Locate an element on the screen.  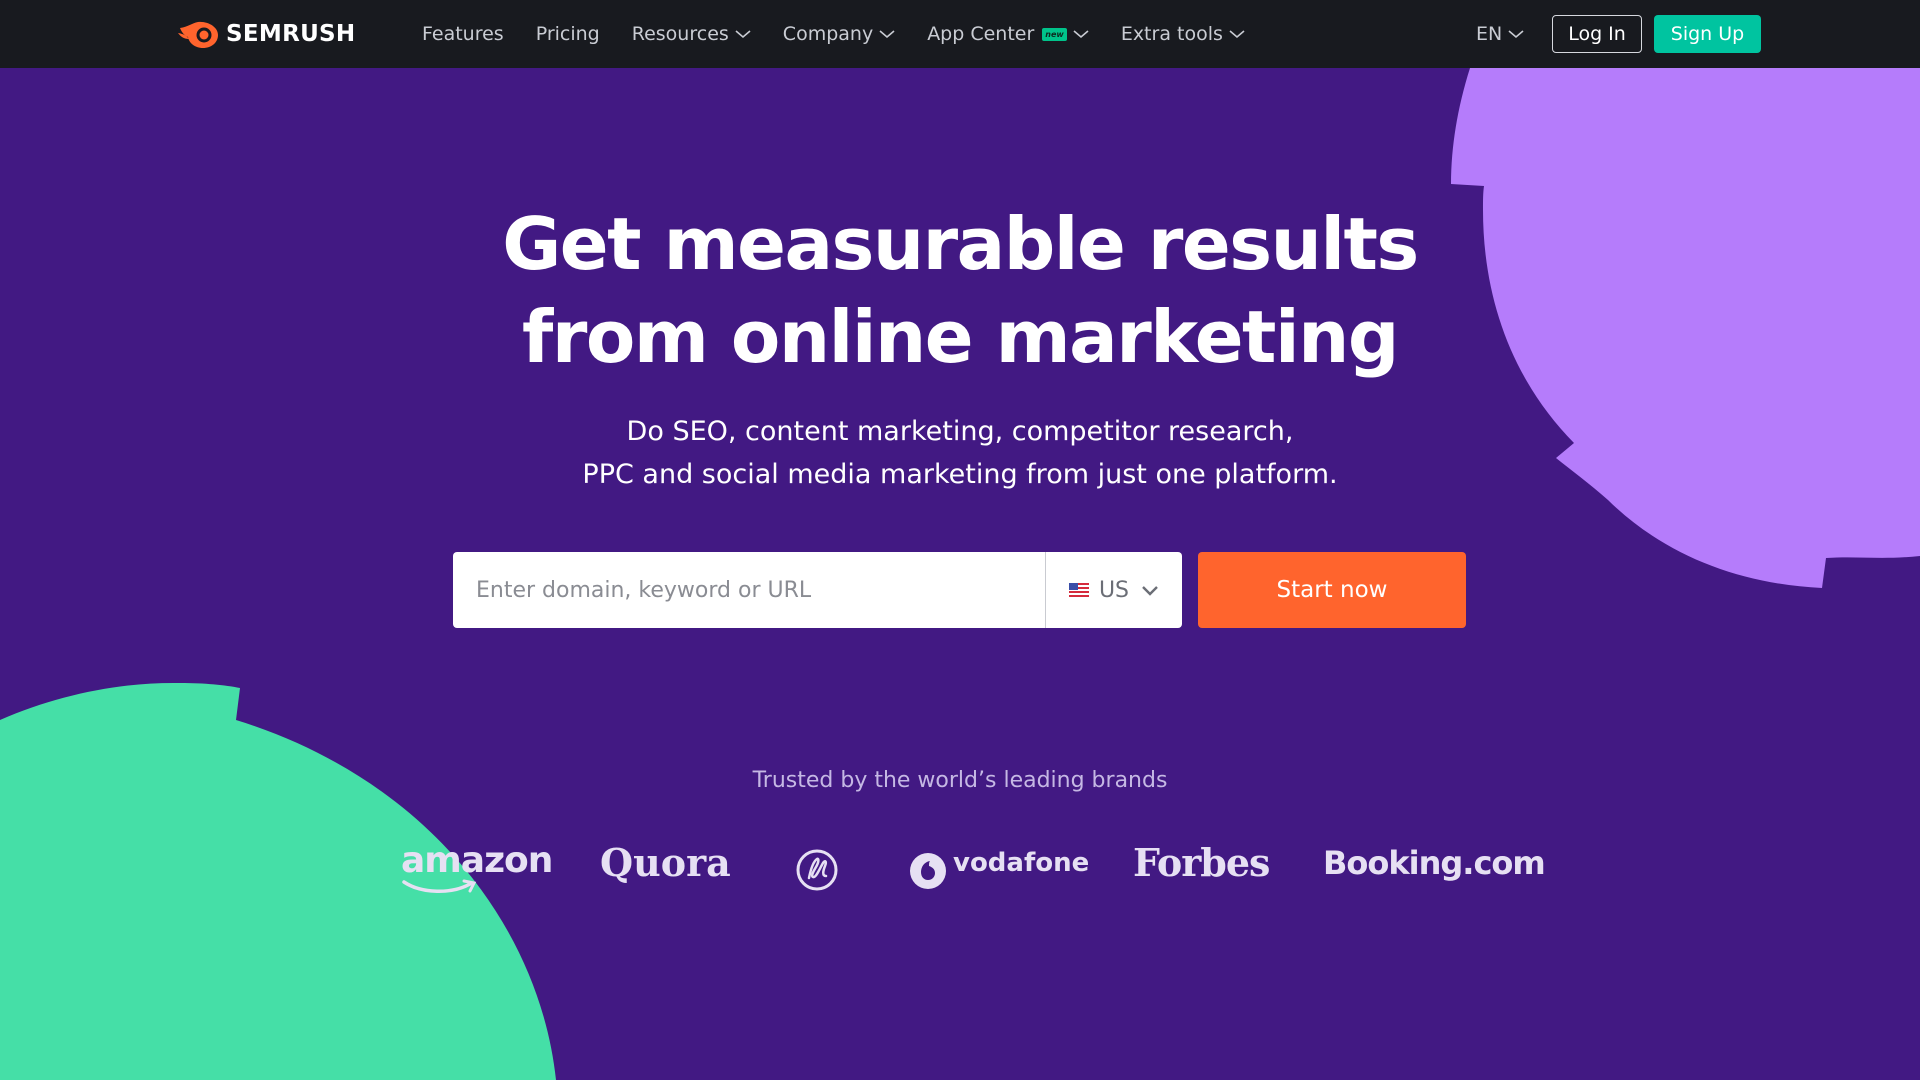
semrush-flame-icon is located at coordinates (198, 34).